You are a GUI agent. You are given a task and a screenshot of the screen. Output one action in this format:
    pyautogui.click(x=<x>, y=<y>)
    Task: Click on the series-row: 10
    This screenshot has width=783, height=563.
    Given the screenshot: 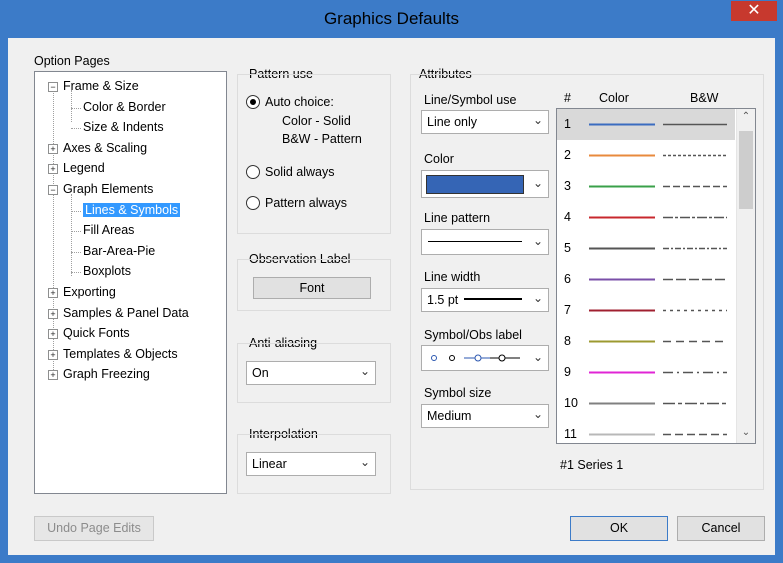 What is the action you would take?
    pyautogui.click(x=646, y=403)
    